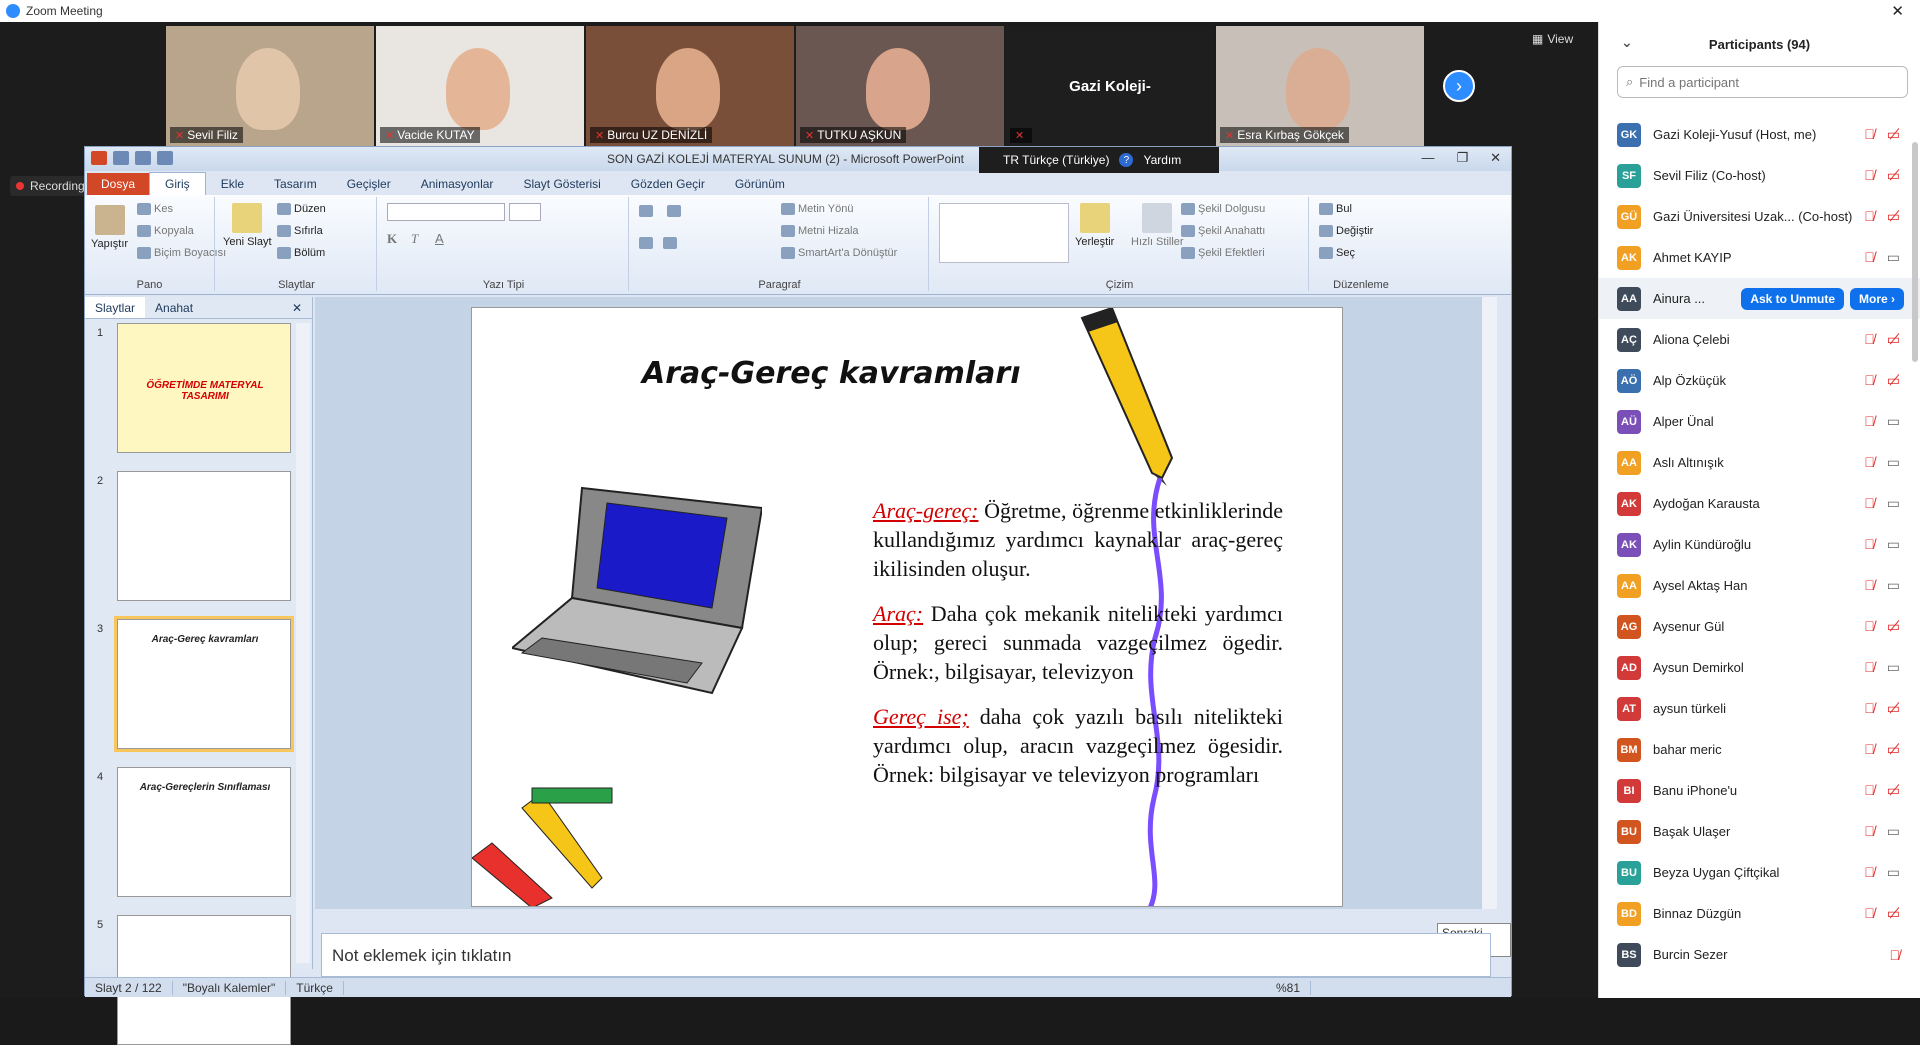  Describe the element at coordinates (300, 231) in the screenshot. I see `reset-button: Sıfırla` at that location.